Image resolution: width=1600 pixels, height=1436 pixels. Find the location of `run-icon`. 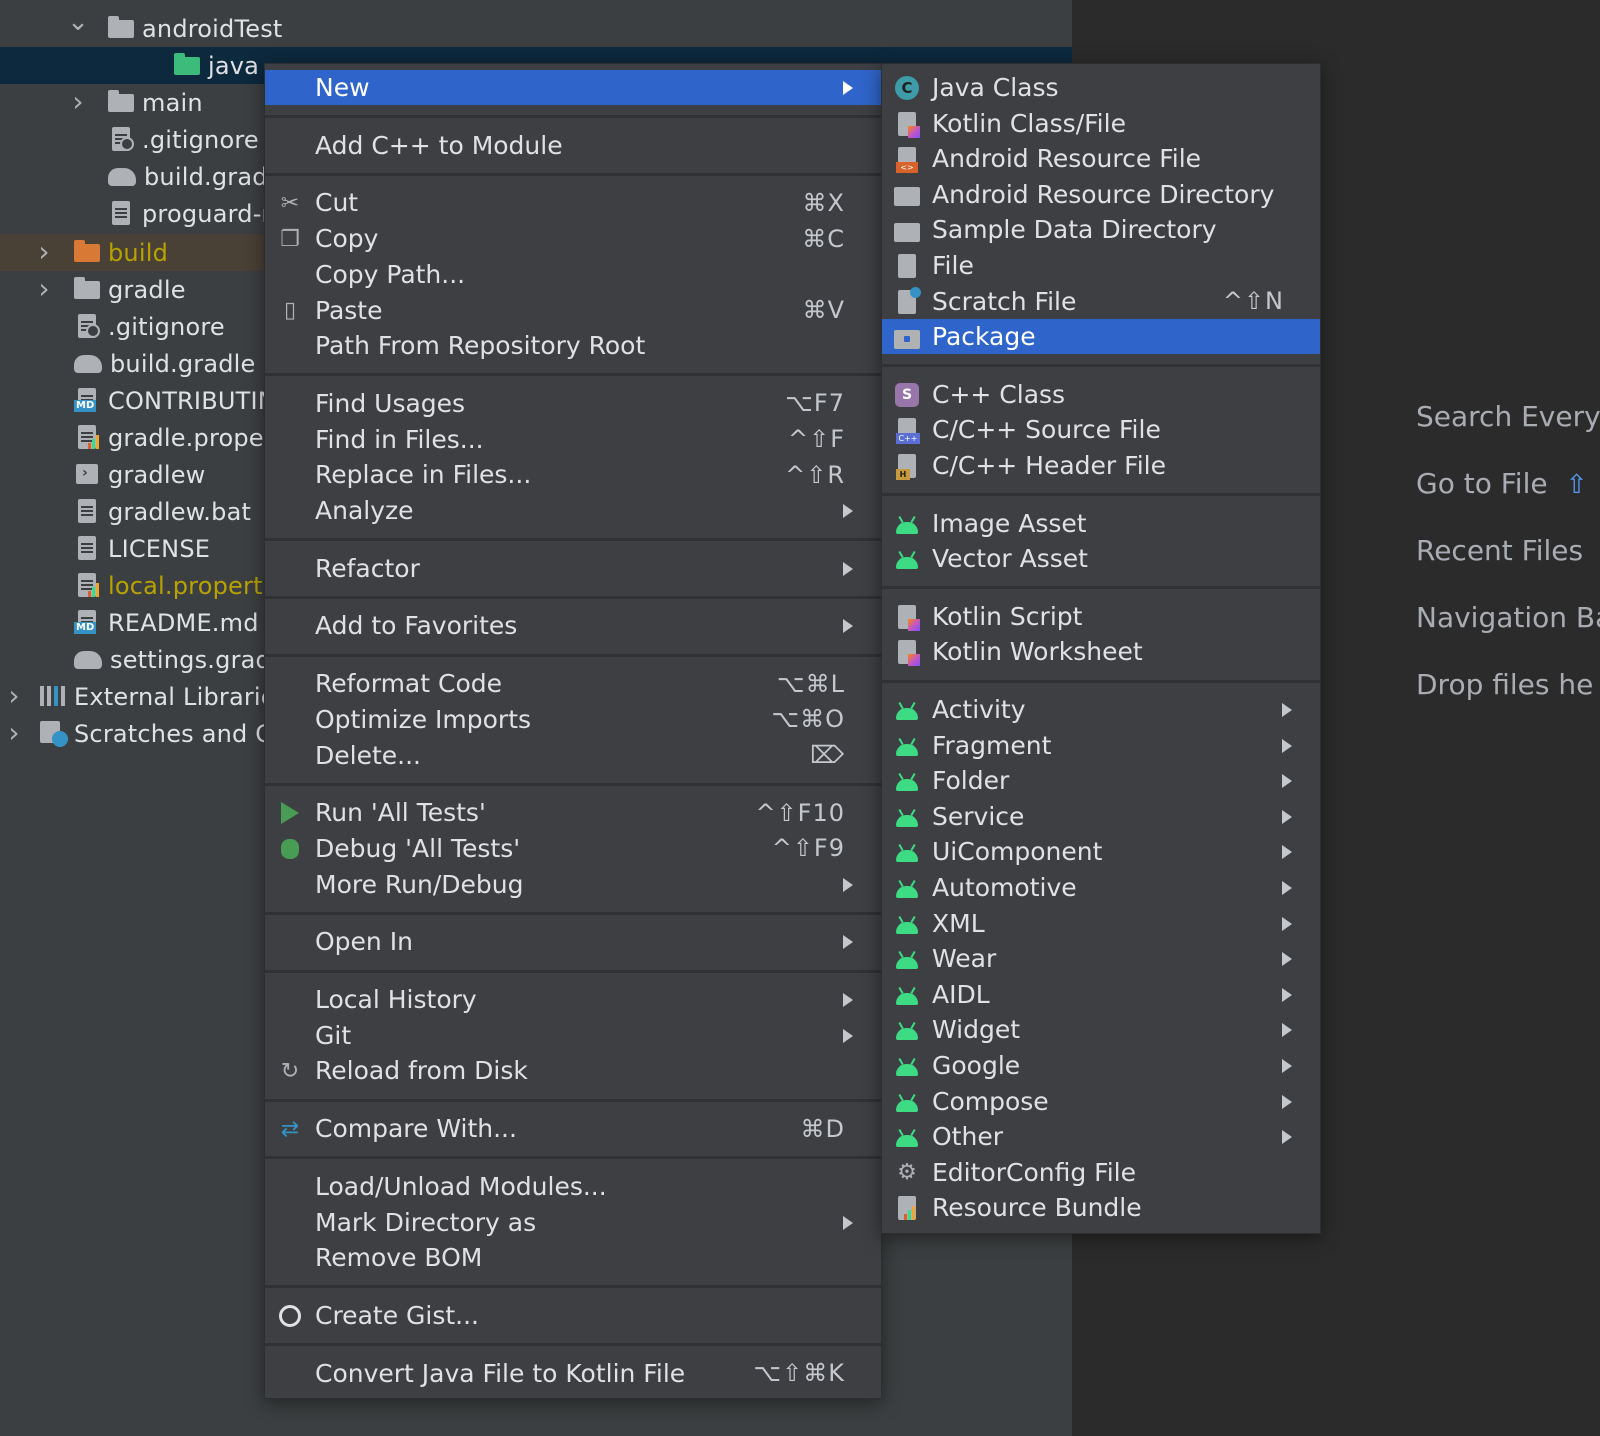

run-icon is located at coordinates (290, 813).